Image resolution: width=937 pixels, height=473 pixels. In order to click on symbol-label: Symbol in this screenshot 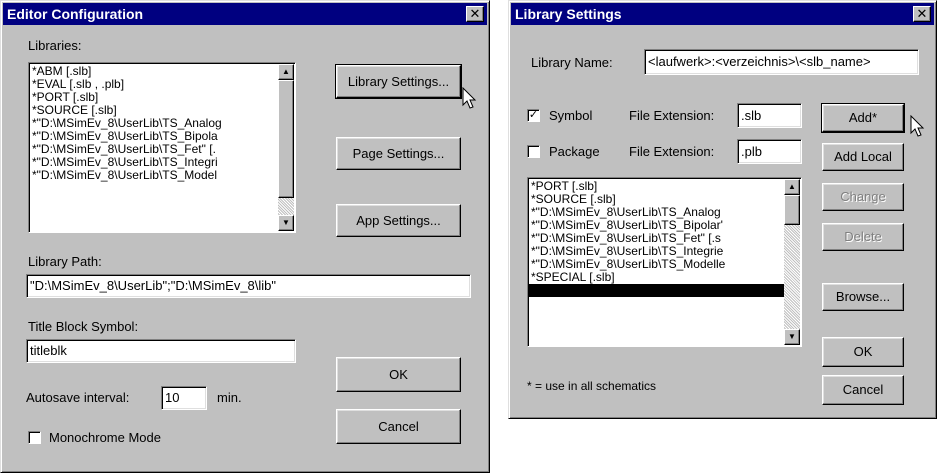, I will do `click(570, 115)`.